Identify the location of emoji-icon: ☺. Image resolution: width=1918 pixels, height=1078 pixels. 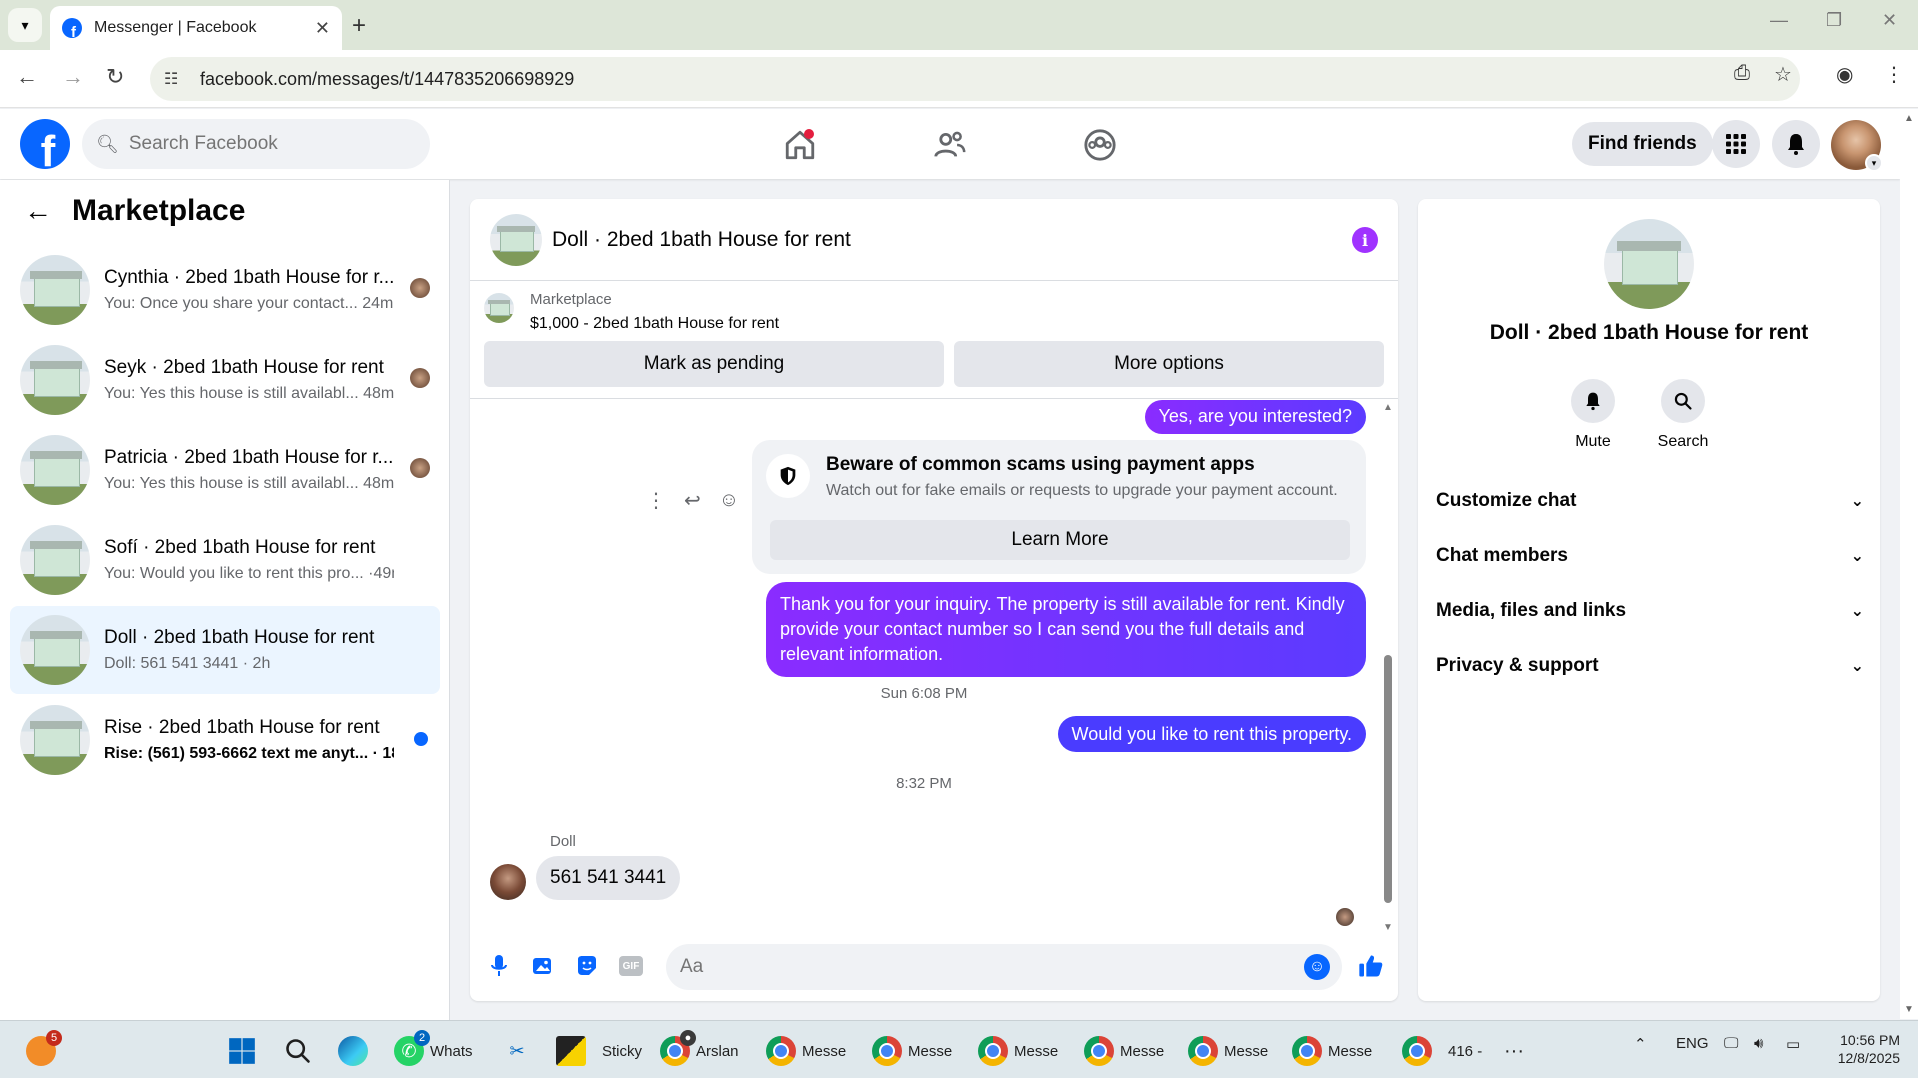
(1317, 967).